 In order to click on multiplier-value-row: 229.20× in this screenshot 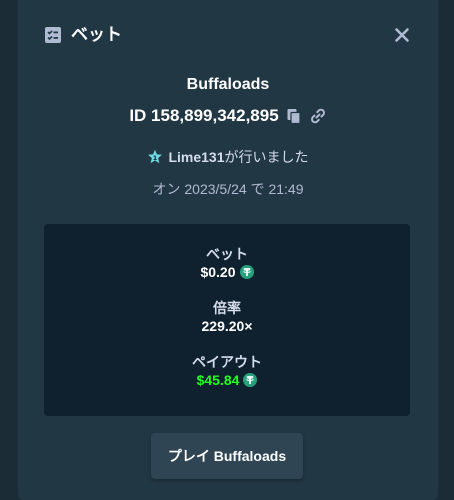, I will do `click(227, 326)`.